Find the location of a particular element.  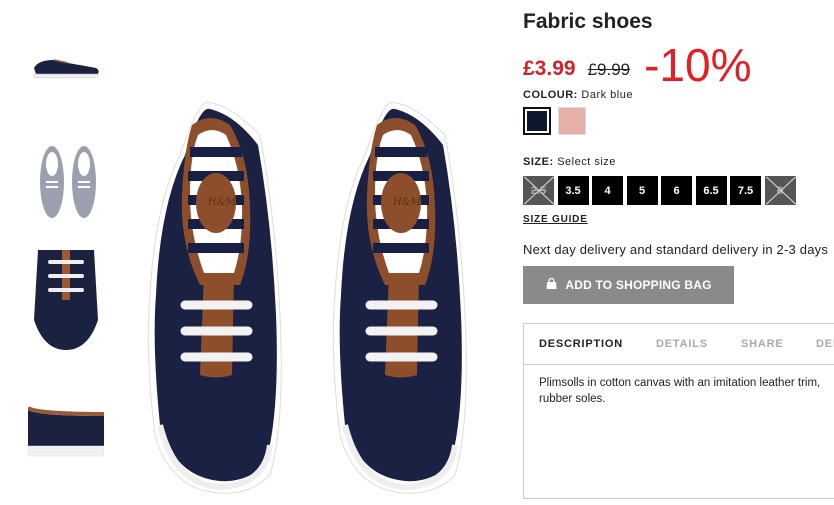

thumbnail-heel-closeup is located at coordinates (66, 429).